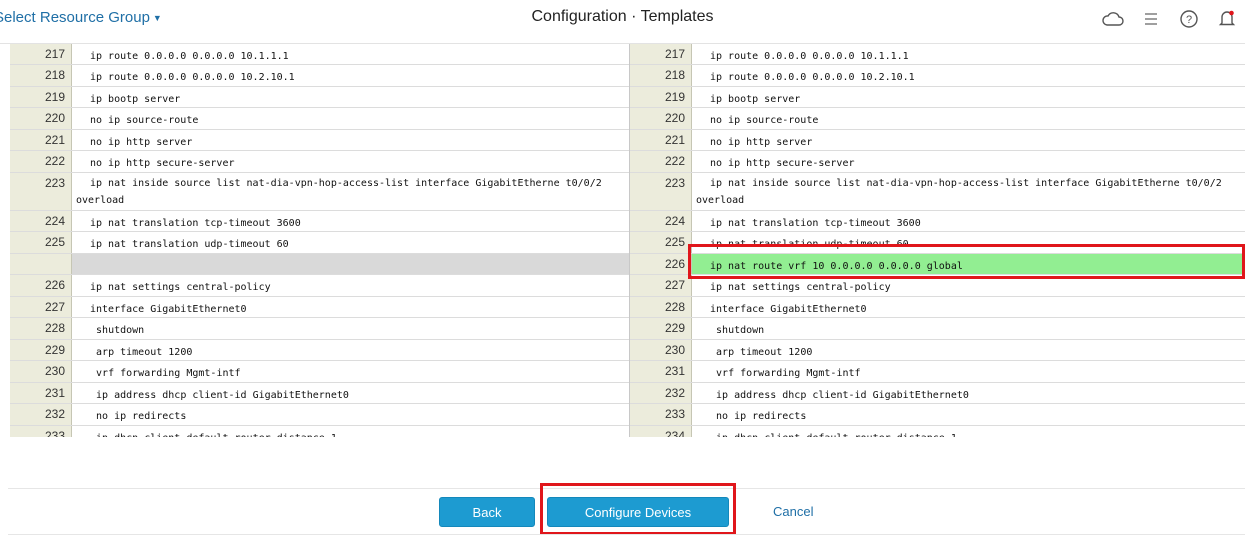 The height and width of the screenshot is (535, 1245). I want to click on line-number: 225, so click(41, 242).